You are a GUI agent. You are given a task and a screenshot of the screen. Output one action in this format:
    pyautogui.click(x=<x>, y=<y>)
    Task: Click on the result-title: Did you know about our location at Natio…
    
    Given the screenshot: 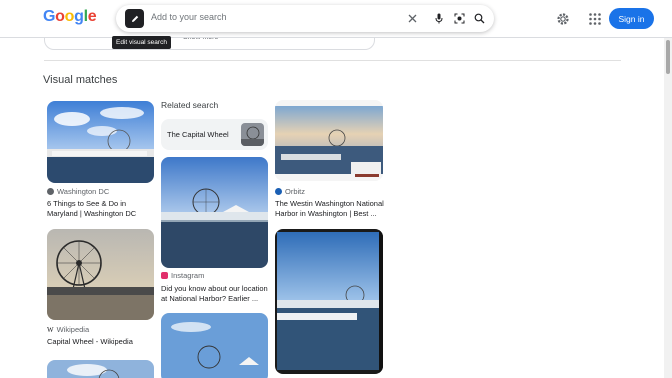 What is the action you would take?
    pyautogui.click(x=216, y=294)
    